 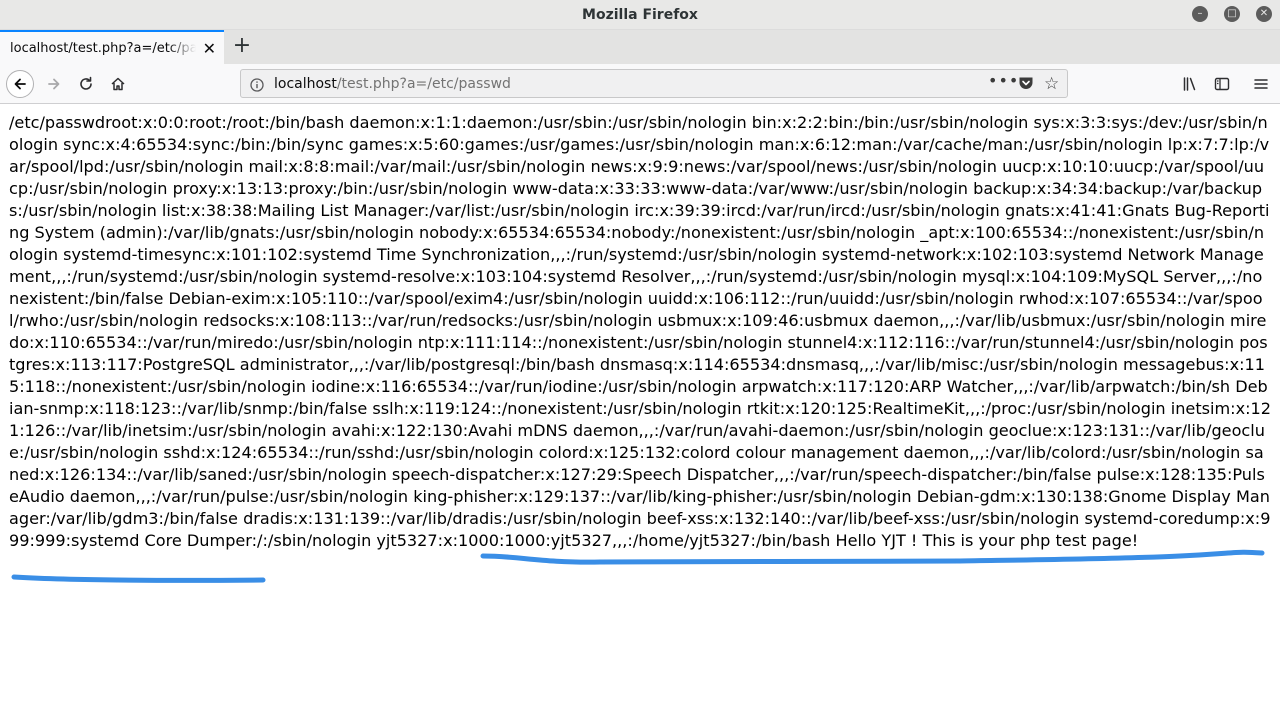 I want to click on sidebar-button, so click(x=1222, y=84).